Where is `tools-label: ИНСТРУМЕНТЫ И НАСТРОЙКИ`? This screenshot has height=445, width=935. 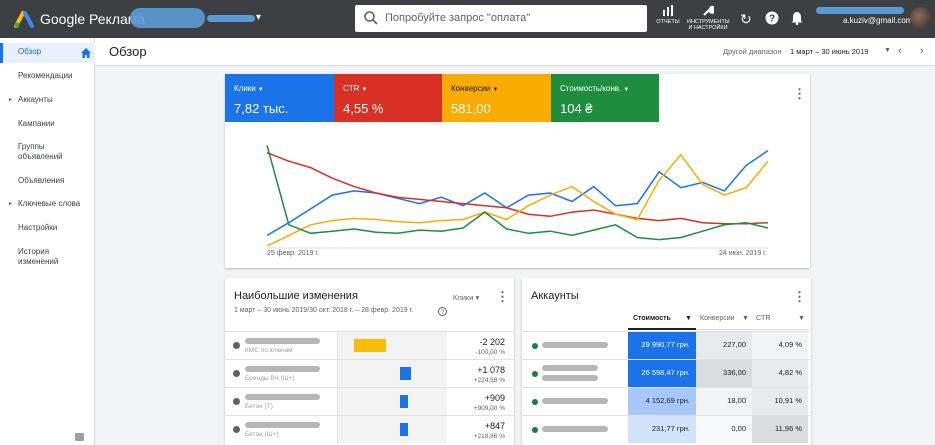
tools-label: ИНСТРУМЕНТЫ И НАСТРОЙКИ is located at coordinates (708, 25).